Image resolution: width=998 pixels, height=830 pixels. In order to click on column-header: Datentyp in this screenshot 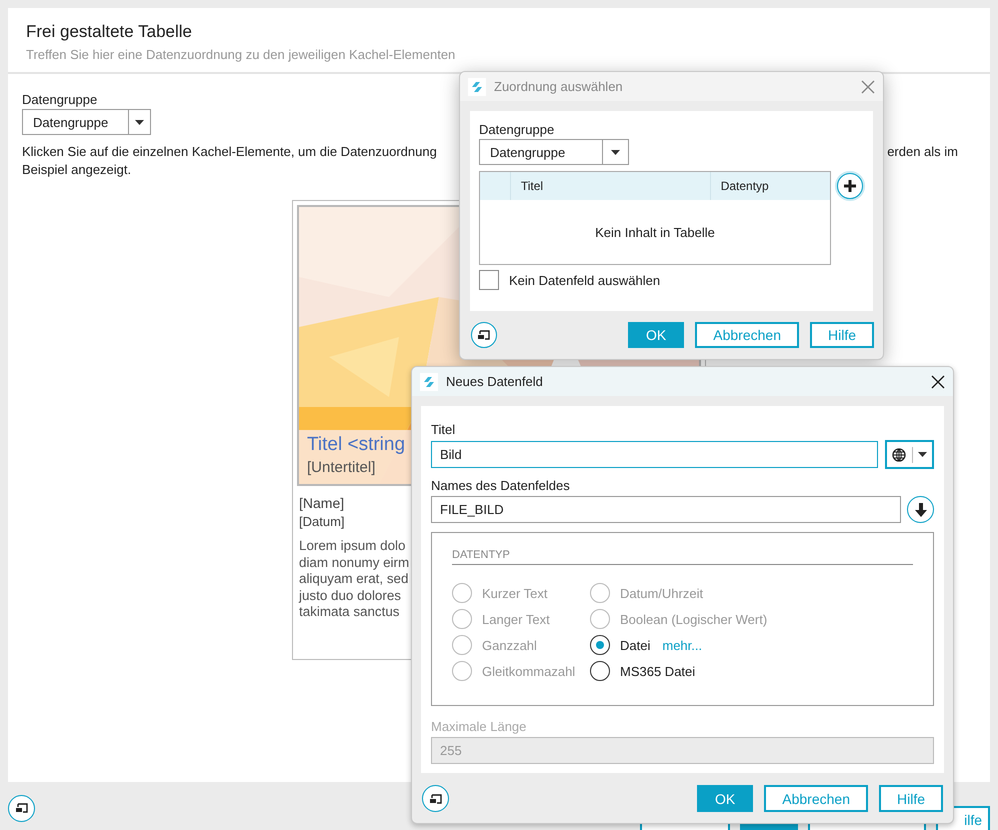, I will do `click(770, 186)`.